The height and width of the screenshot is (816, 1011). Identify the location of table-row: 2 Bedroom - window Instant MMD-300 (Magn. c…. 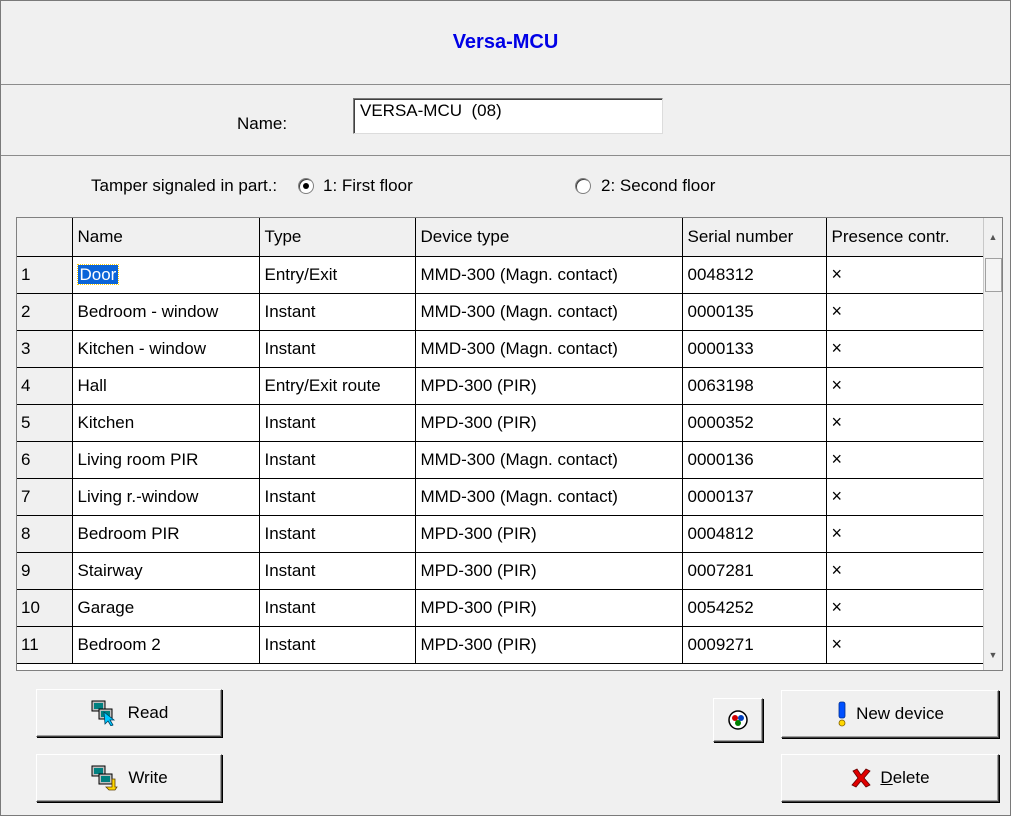
(501, 312).